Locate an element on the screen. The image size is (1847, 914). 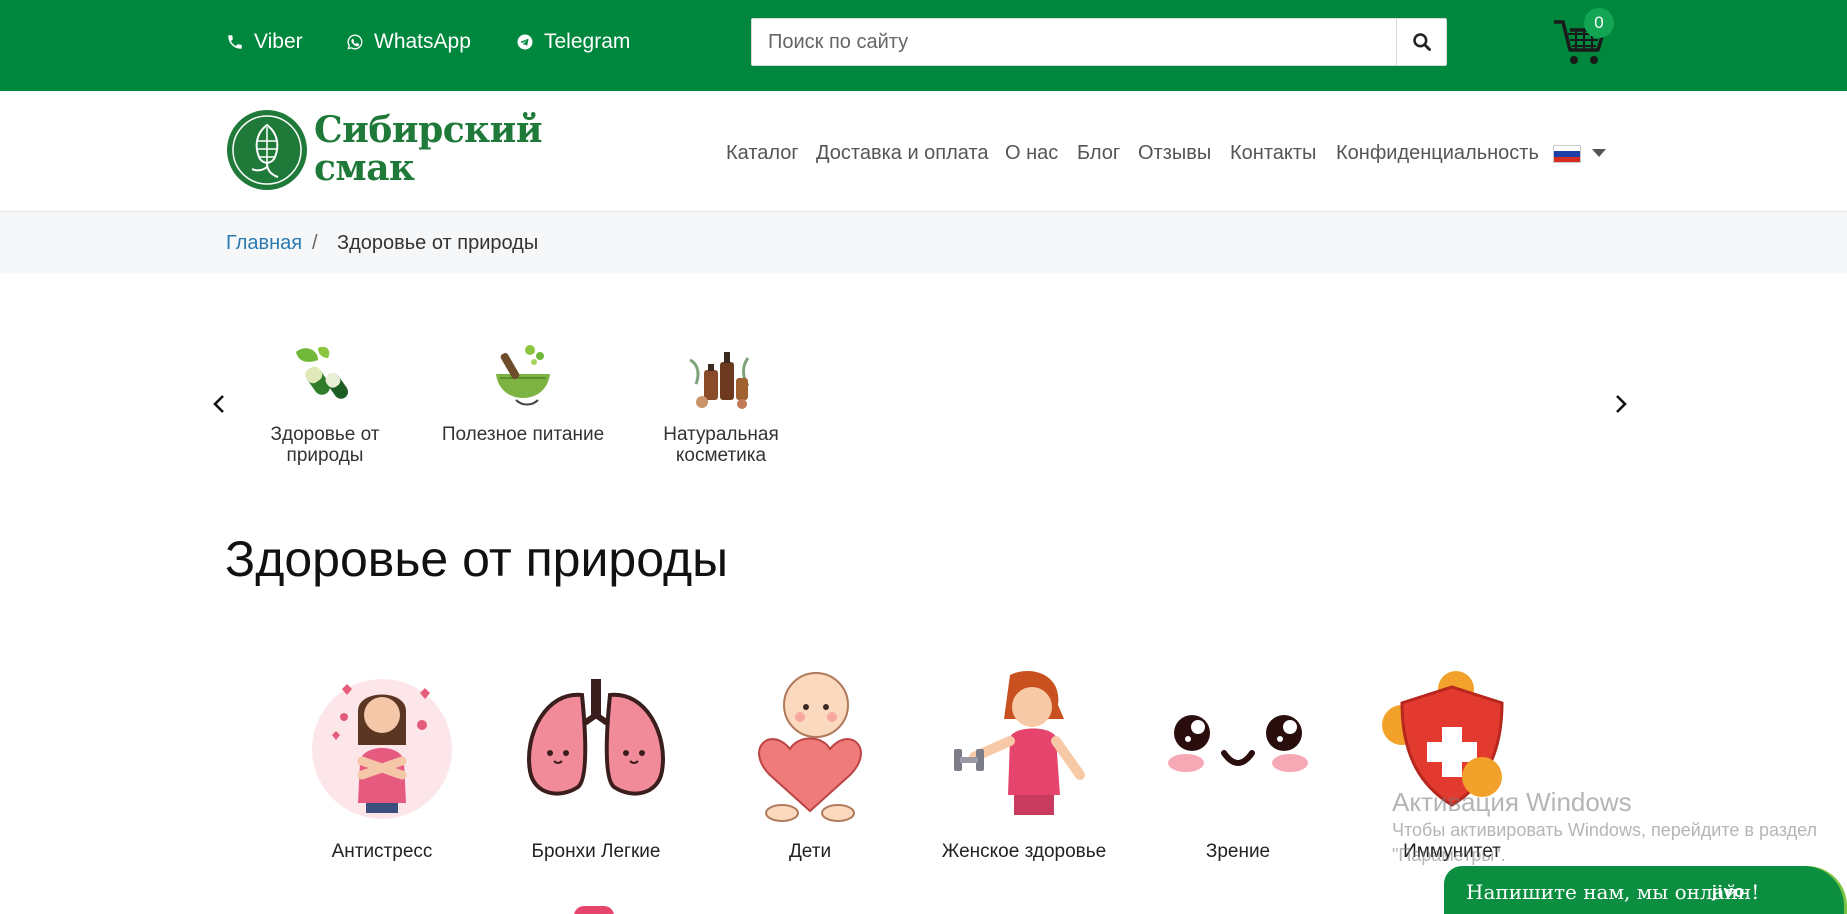
page-title: Здоровье от природы is located at coordinates (477, 559).